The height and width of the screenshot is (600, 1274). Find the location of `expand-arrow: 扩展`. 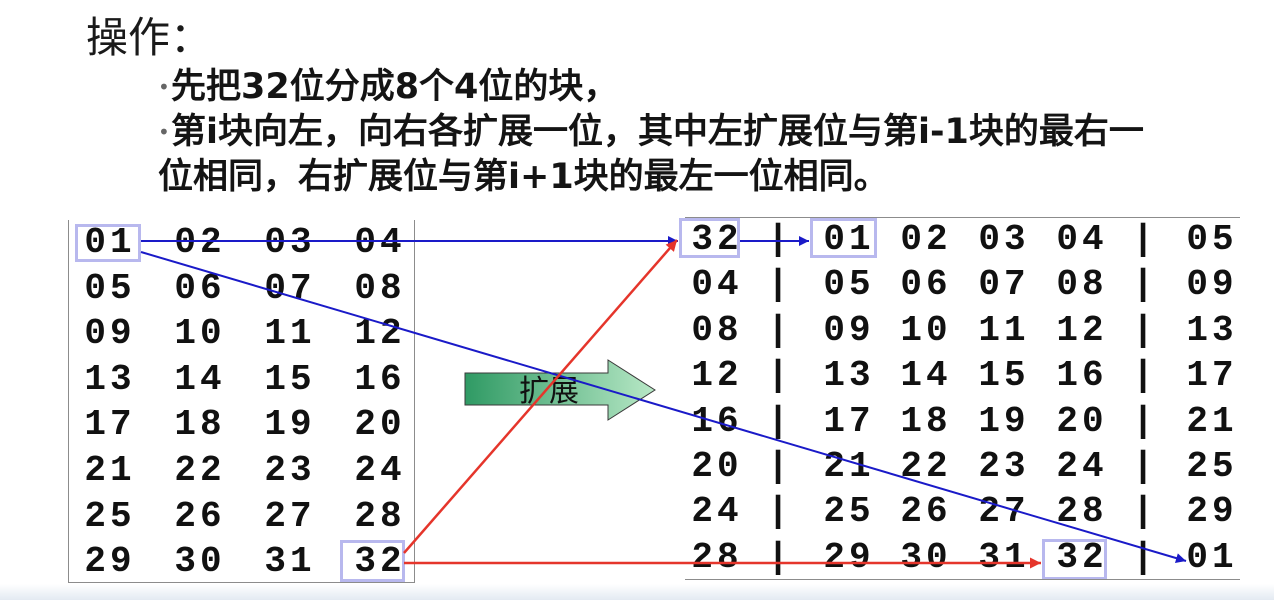

expand-arrow: 扩展 is located at coordinates (560, 390).